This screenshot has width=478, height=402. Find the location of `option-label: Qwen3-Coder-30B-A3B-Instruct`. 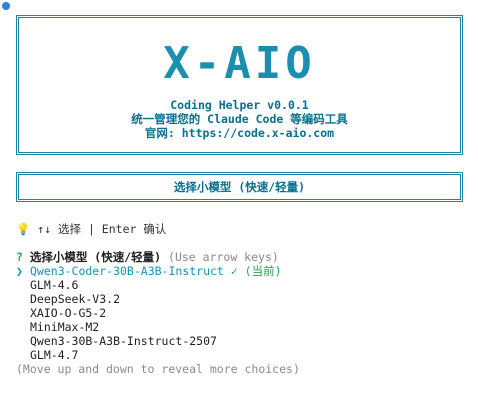

option-label: Qwen3-Coder-30B-A3B-Instruct is located at coordinates (127, 271).